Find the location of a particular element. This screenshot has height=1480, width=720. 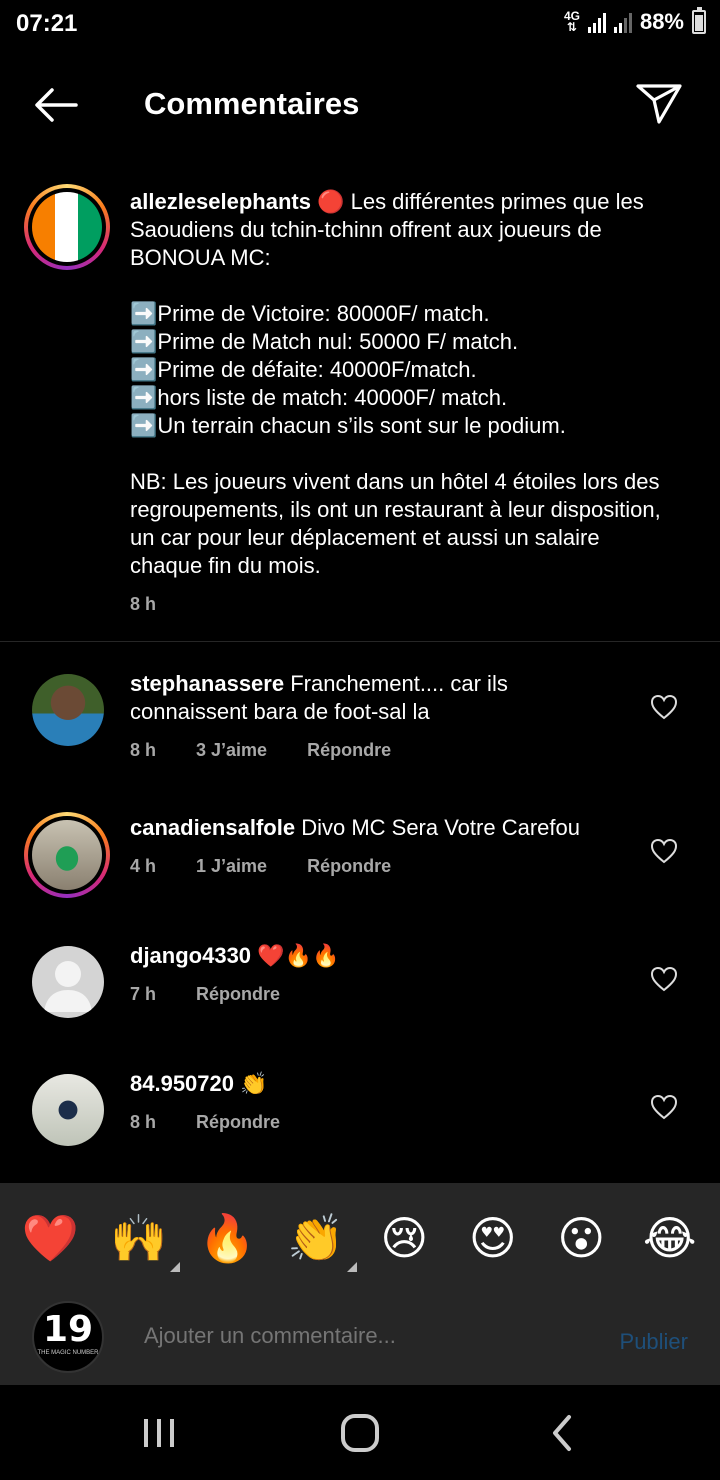

recent-apps-icon is located at coordinates (159, 1433).